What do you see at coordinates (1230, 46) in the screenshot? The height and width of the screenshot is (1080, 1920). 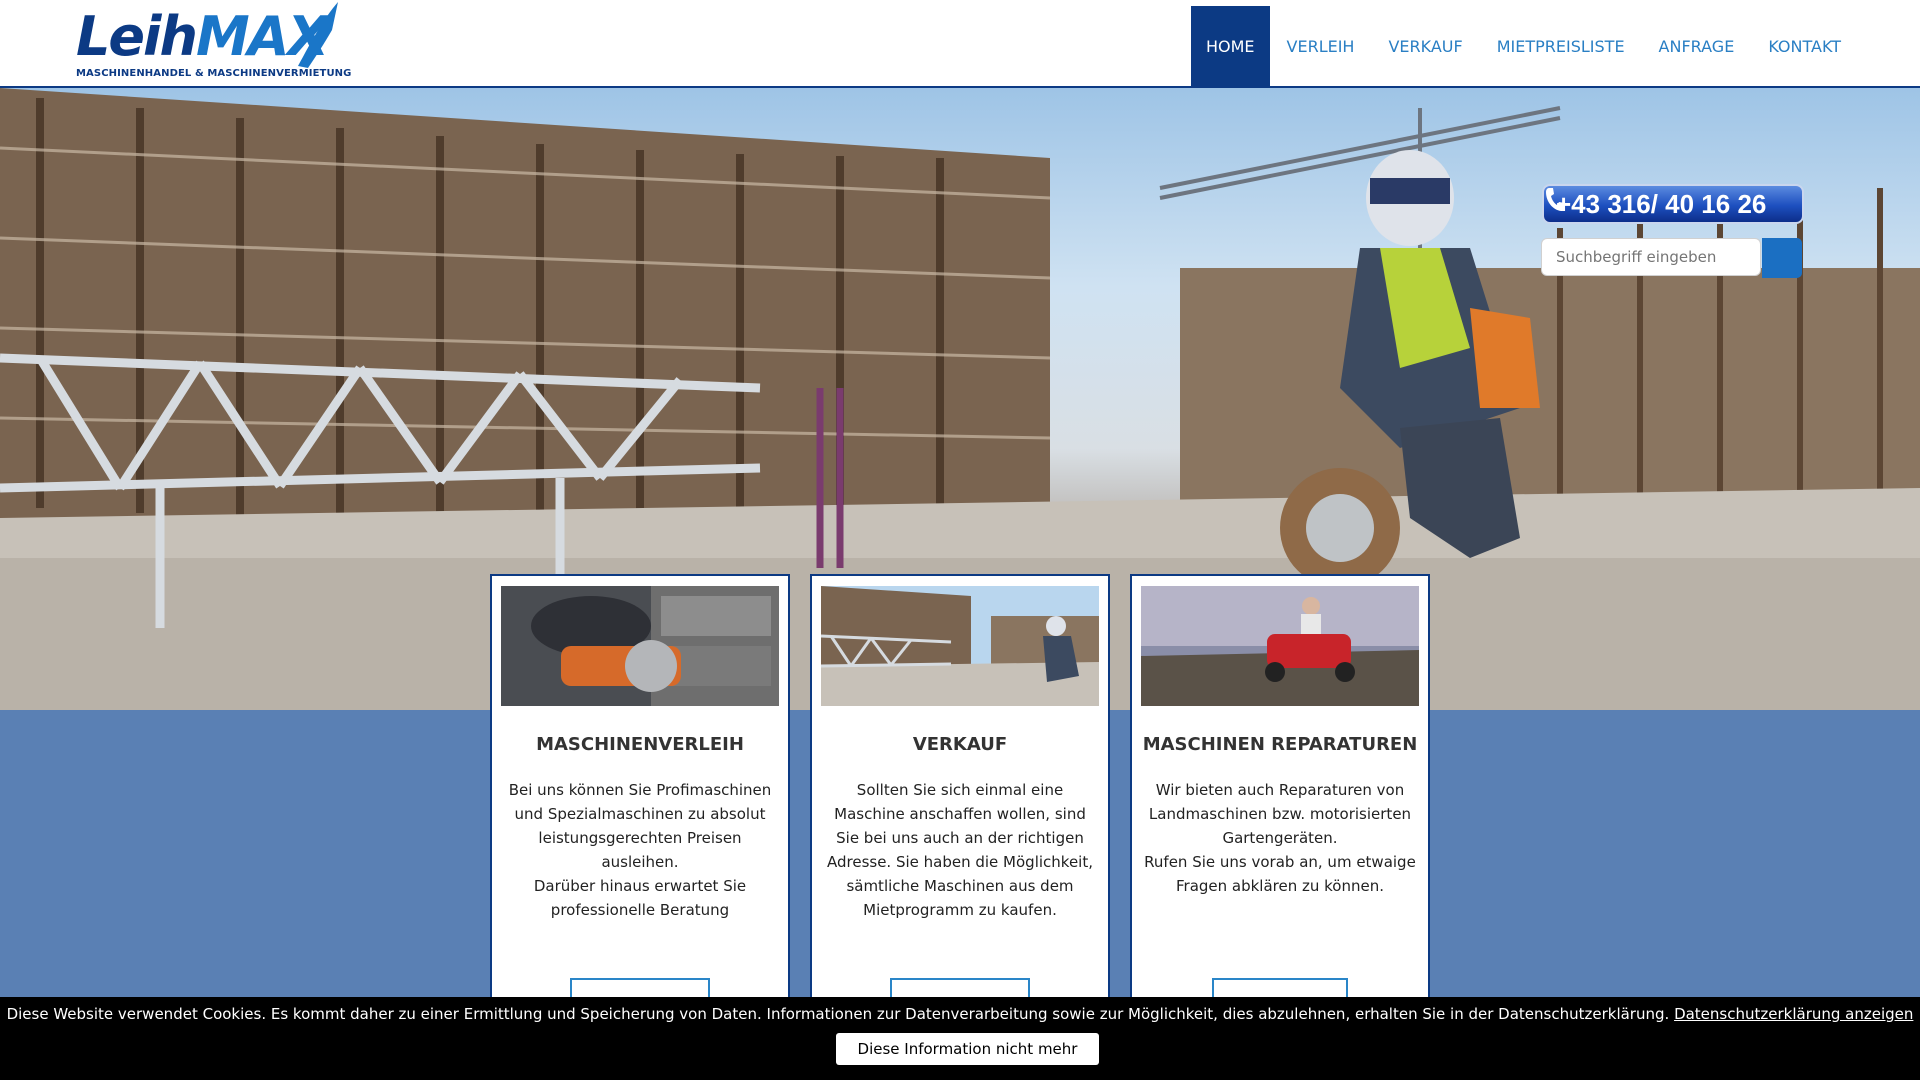 I see `nav-item-home: HOME` at bounding box center [1230, 46].